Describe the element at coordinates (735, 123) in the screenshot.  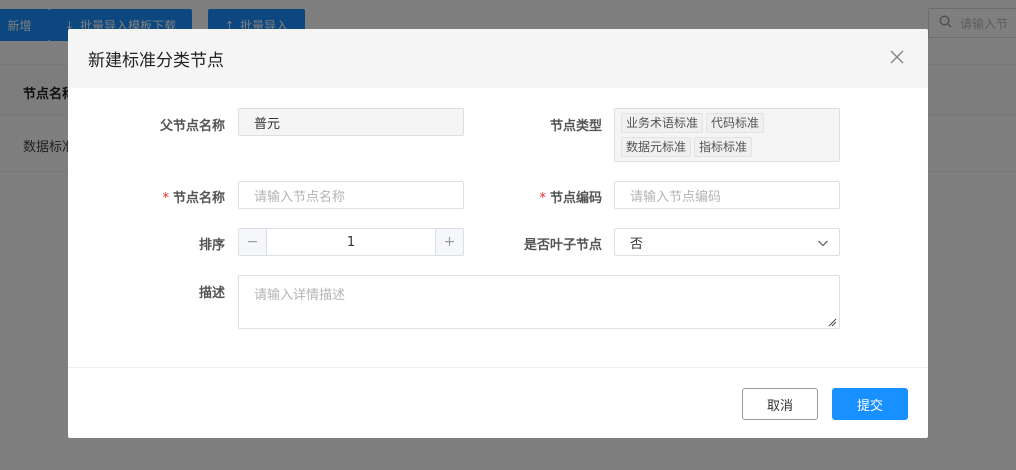
I see `node-type-tag: 代码标准` at that location.